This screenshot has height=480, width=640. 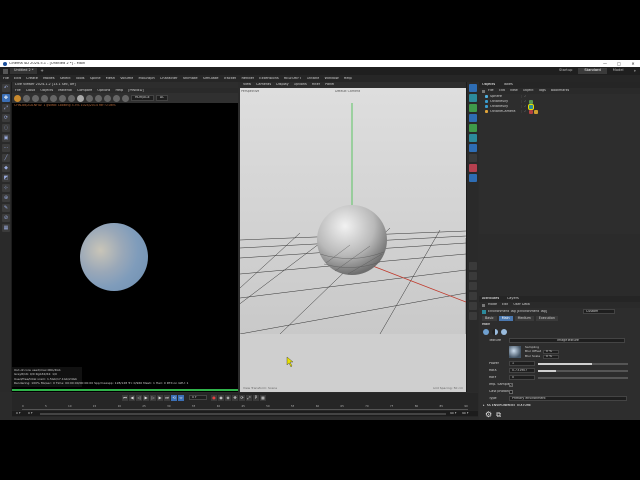 What do you see at coordinates (565, 71) in the screenshot?
I see `layout-startup: Startup` at bounding box center [565, 71].